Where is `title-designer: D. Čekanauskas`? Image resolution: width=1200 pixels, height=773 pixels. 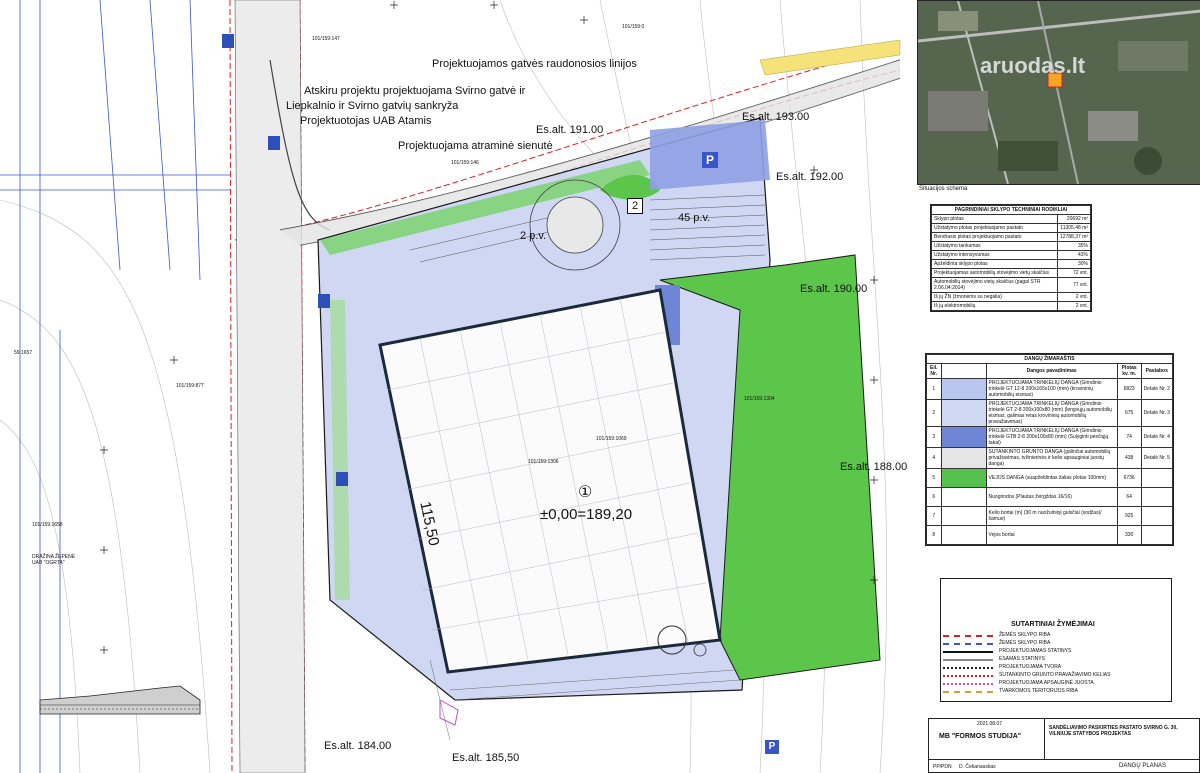 title-designer: D. Čekanauskas is located at coordinates (977, 767).